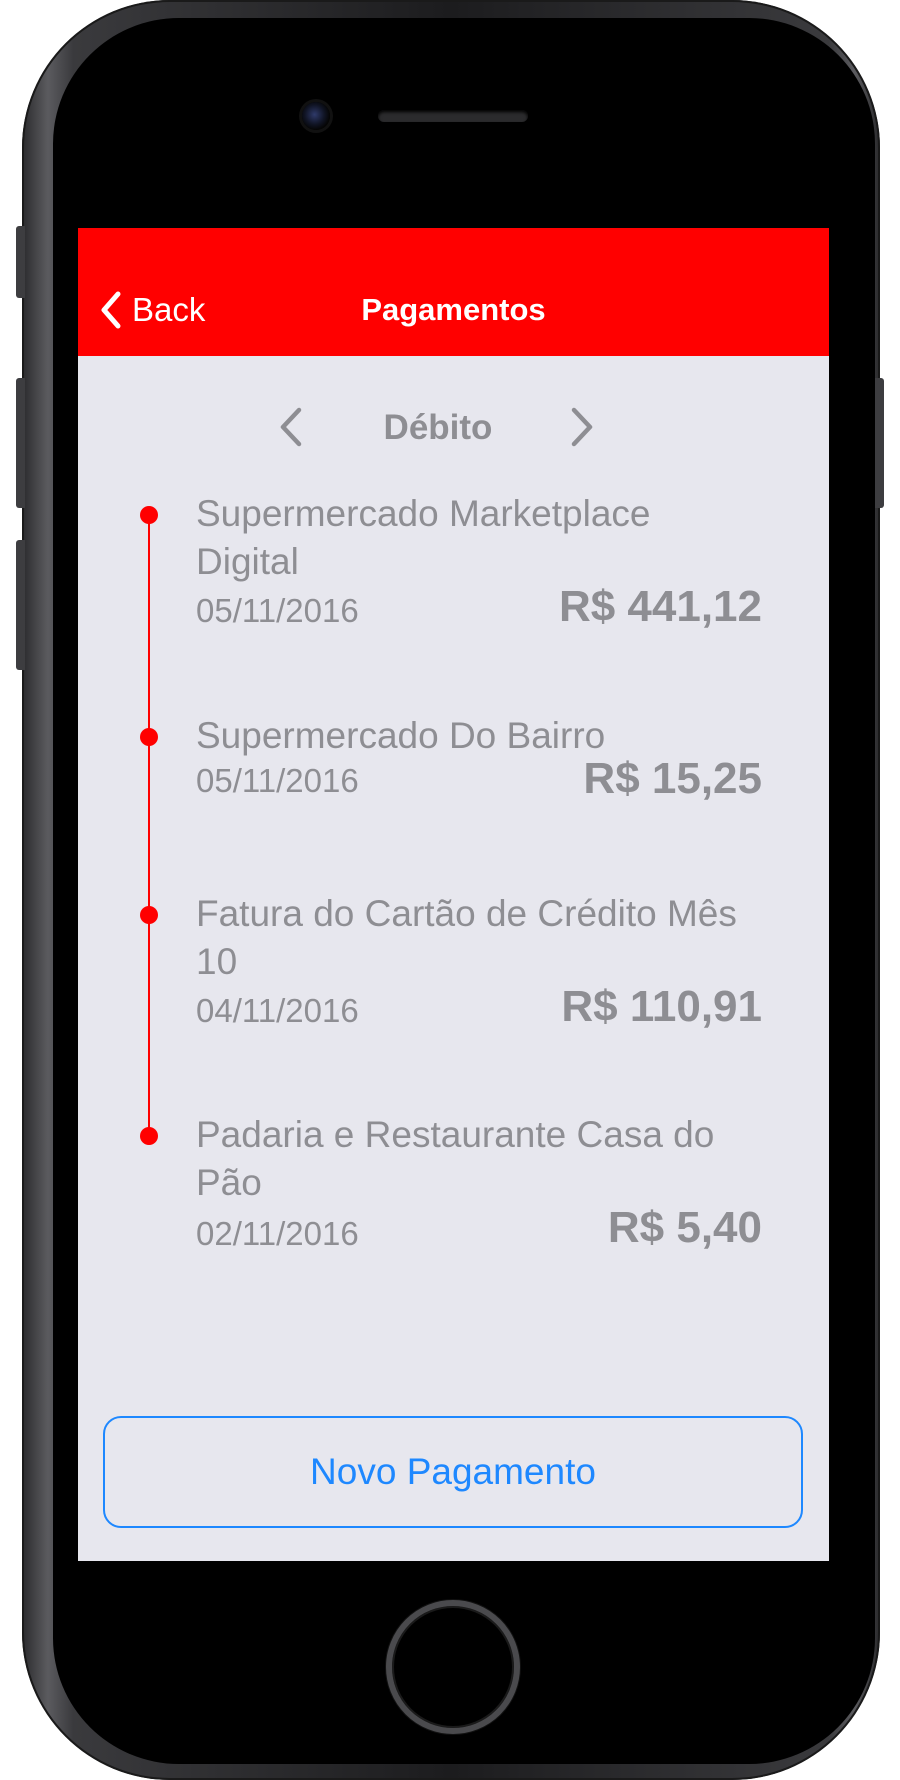 The image size is (900, 1780). Describe the element at coordinates (672, 778) in the screenshot. I see `payment-amount: R$ 15,25` at that location.